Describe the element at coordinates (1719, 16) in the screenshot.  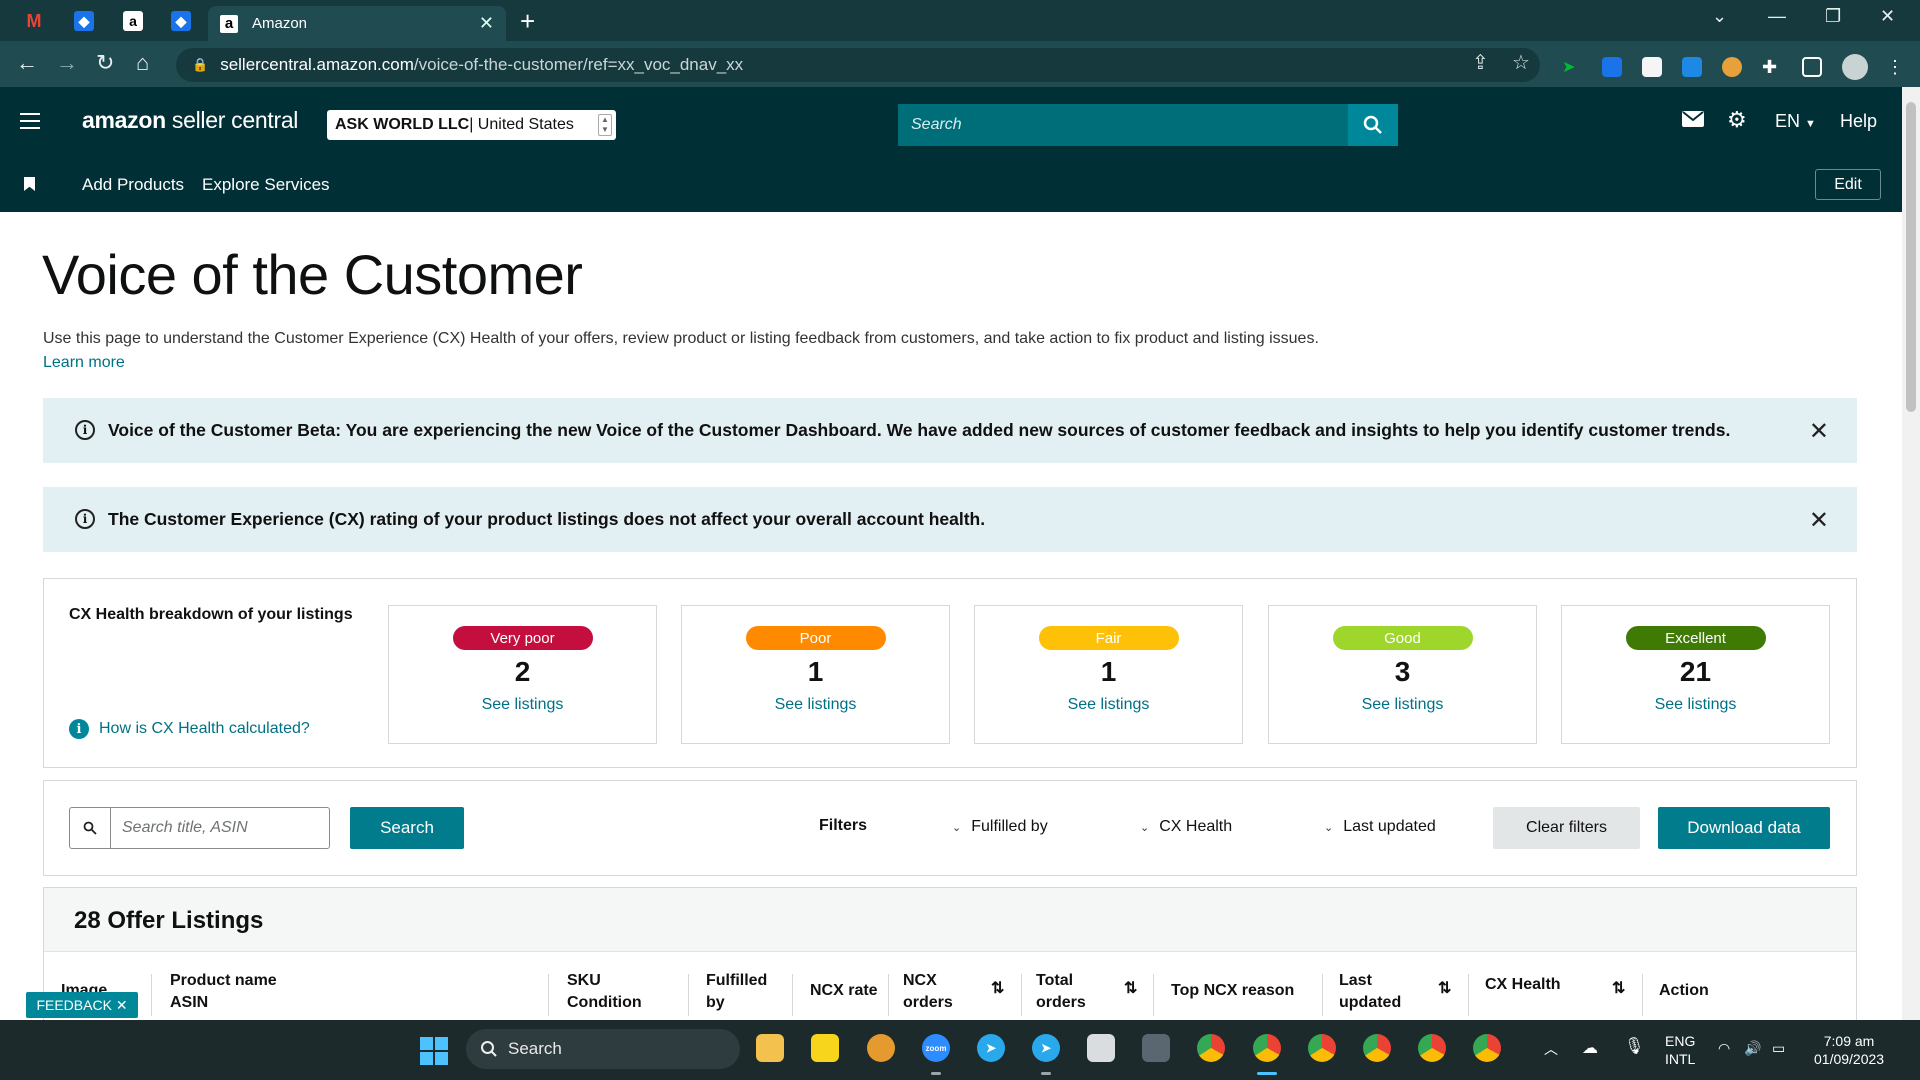
I see `tab-search-icon: ⌄` at that location.